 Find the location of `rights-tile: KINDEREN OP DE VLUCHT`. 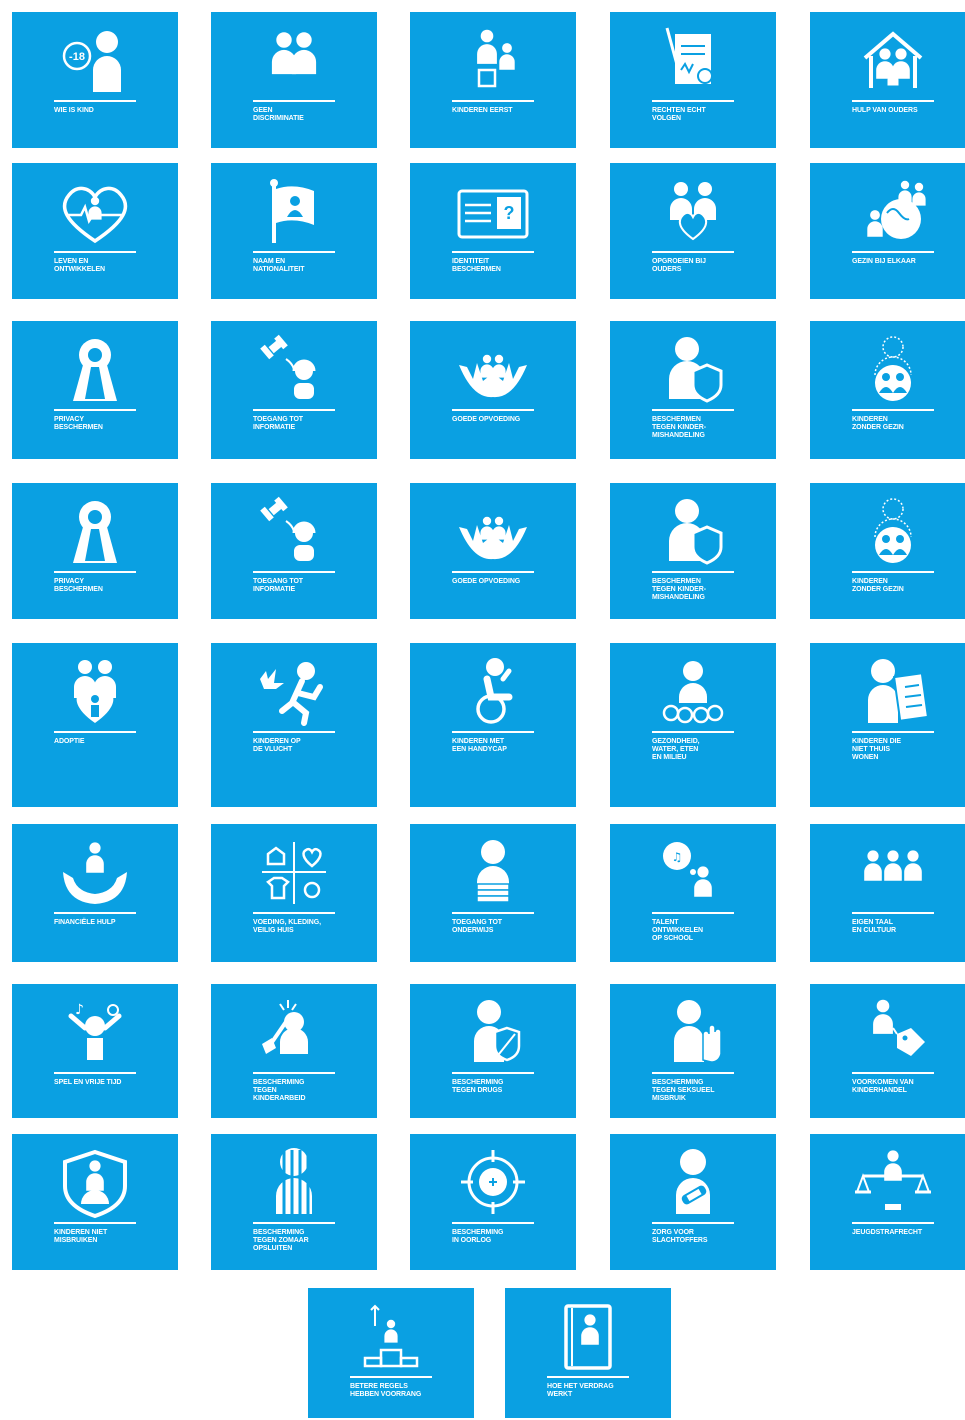

rights-tile: KINDEREN OP DE VLUCHT is located at coordinates (294, 725).